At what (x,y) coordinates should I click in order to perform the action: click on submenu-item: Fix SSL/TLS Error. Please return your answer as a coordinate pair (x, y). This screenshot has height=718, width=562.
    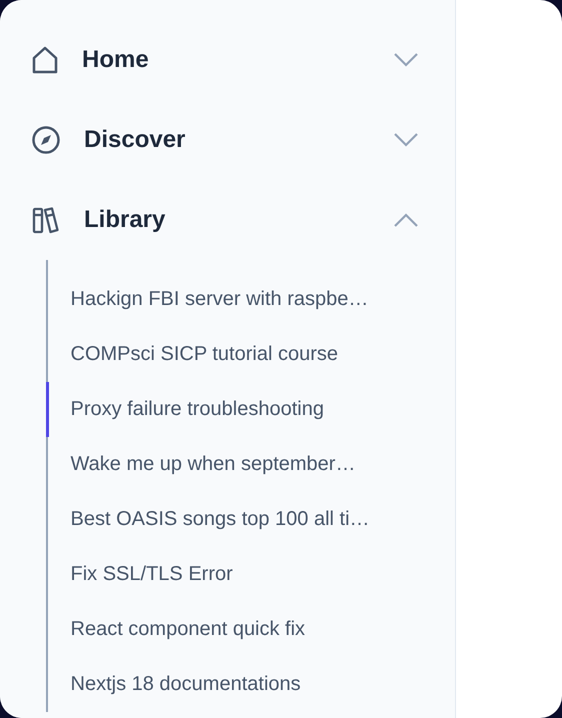
    Looking at the image, I should click on (250, 574).